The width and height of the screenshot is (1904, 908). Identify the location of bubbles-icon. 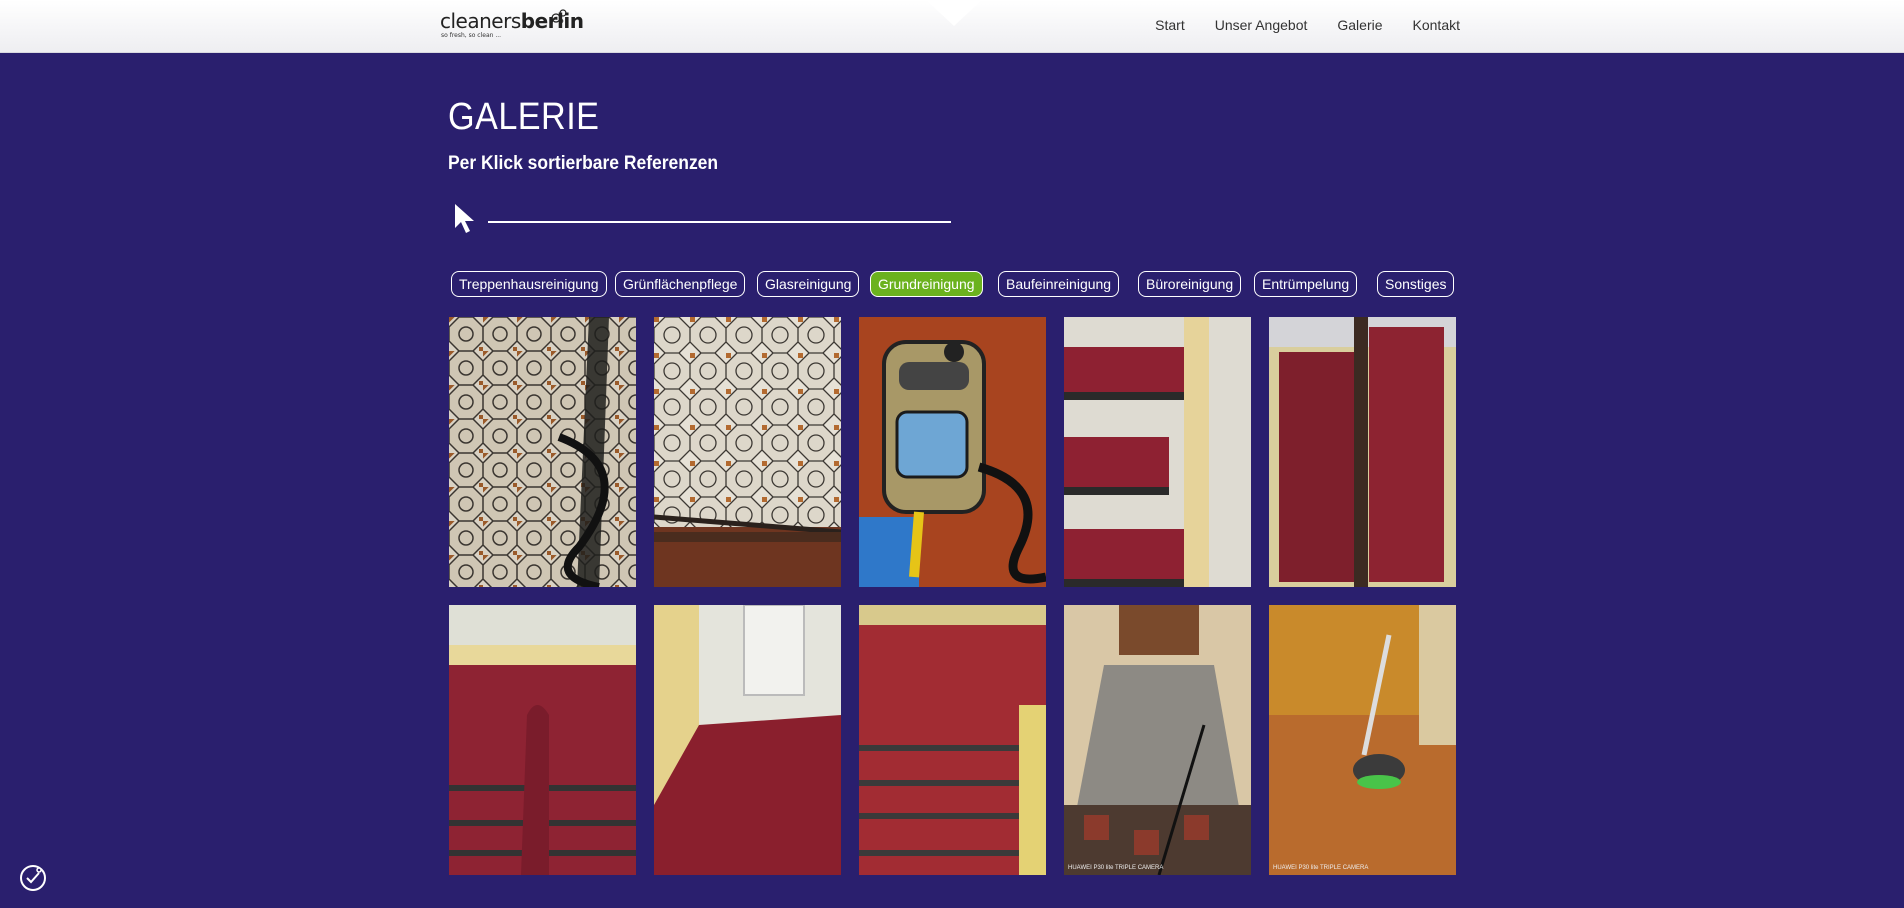
(559, 16).